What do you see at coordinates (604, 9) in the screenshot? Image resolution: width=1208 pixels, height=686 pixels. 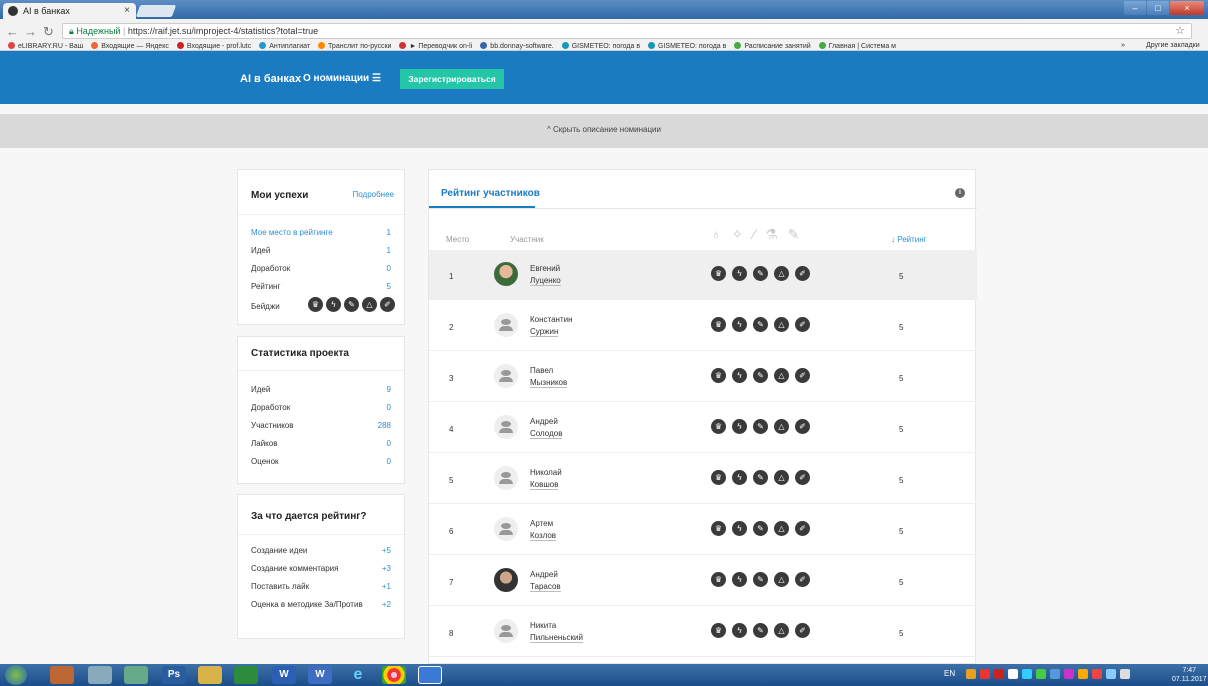 I see `browser-tab-bar: AI в банках × – □ ×` at bounding box center [604, 9].